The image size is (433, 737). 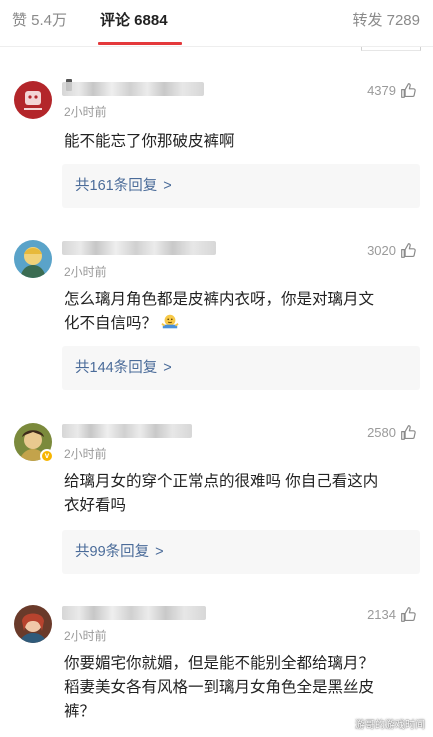 I want to click on comment-text: 能不能忘了你那破皮裤啊, so click(x=239, y=142).